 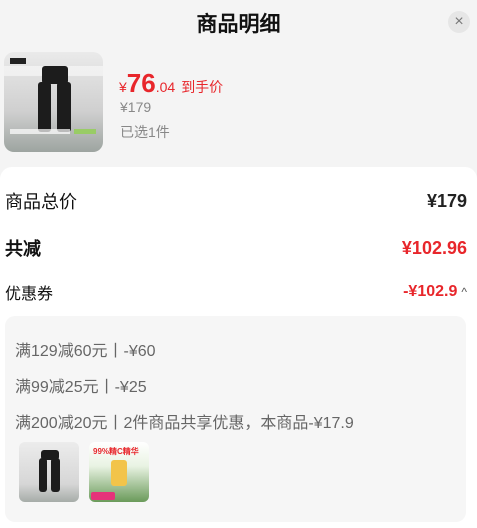 I want to click on supplement-thumbnail: 99%精C精华, so click(x=119, y=472).